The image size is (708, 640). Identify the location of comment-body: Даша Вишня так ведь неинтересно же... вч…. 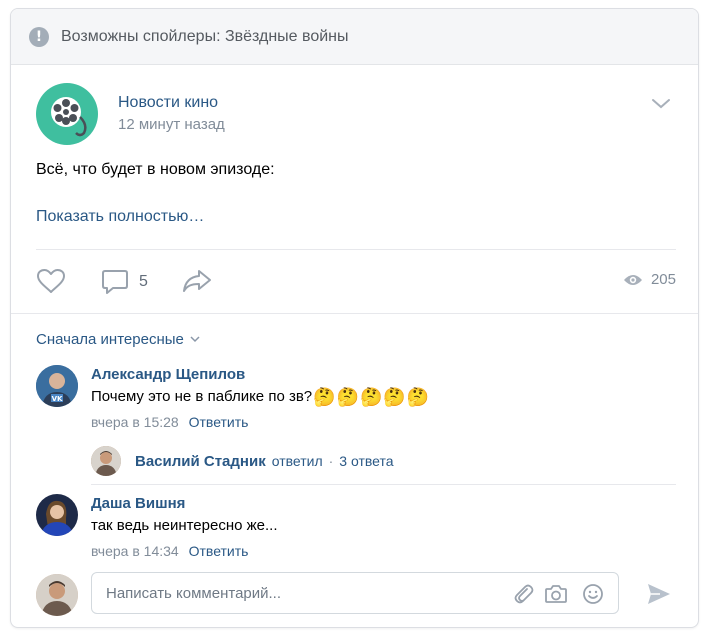
(381, 527).